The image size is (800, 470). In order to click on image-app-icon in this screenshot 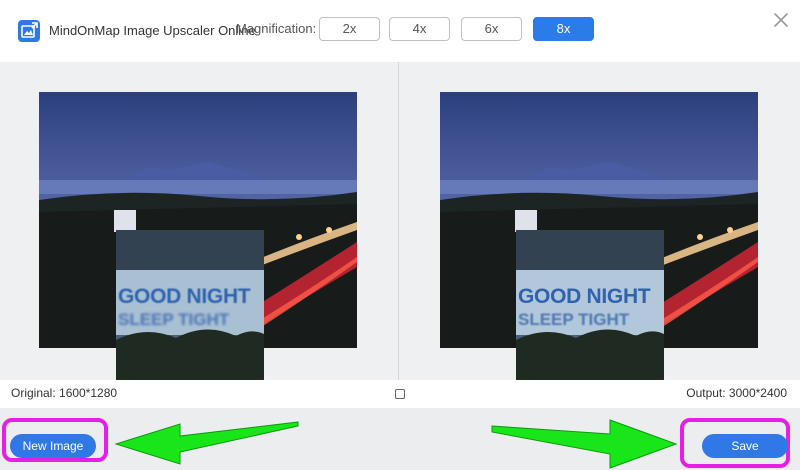, I will do `click(29, 31)`.